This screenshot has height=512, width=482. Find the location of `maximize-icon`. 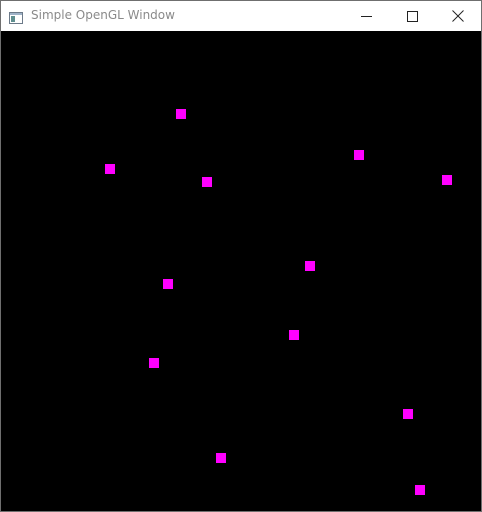

maximize-icon is located at coordinates (412, 16).